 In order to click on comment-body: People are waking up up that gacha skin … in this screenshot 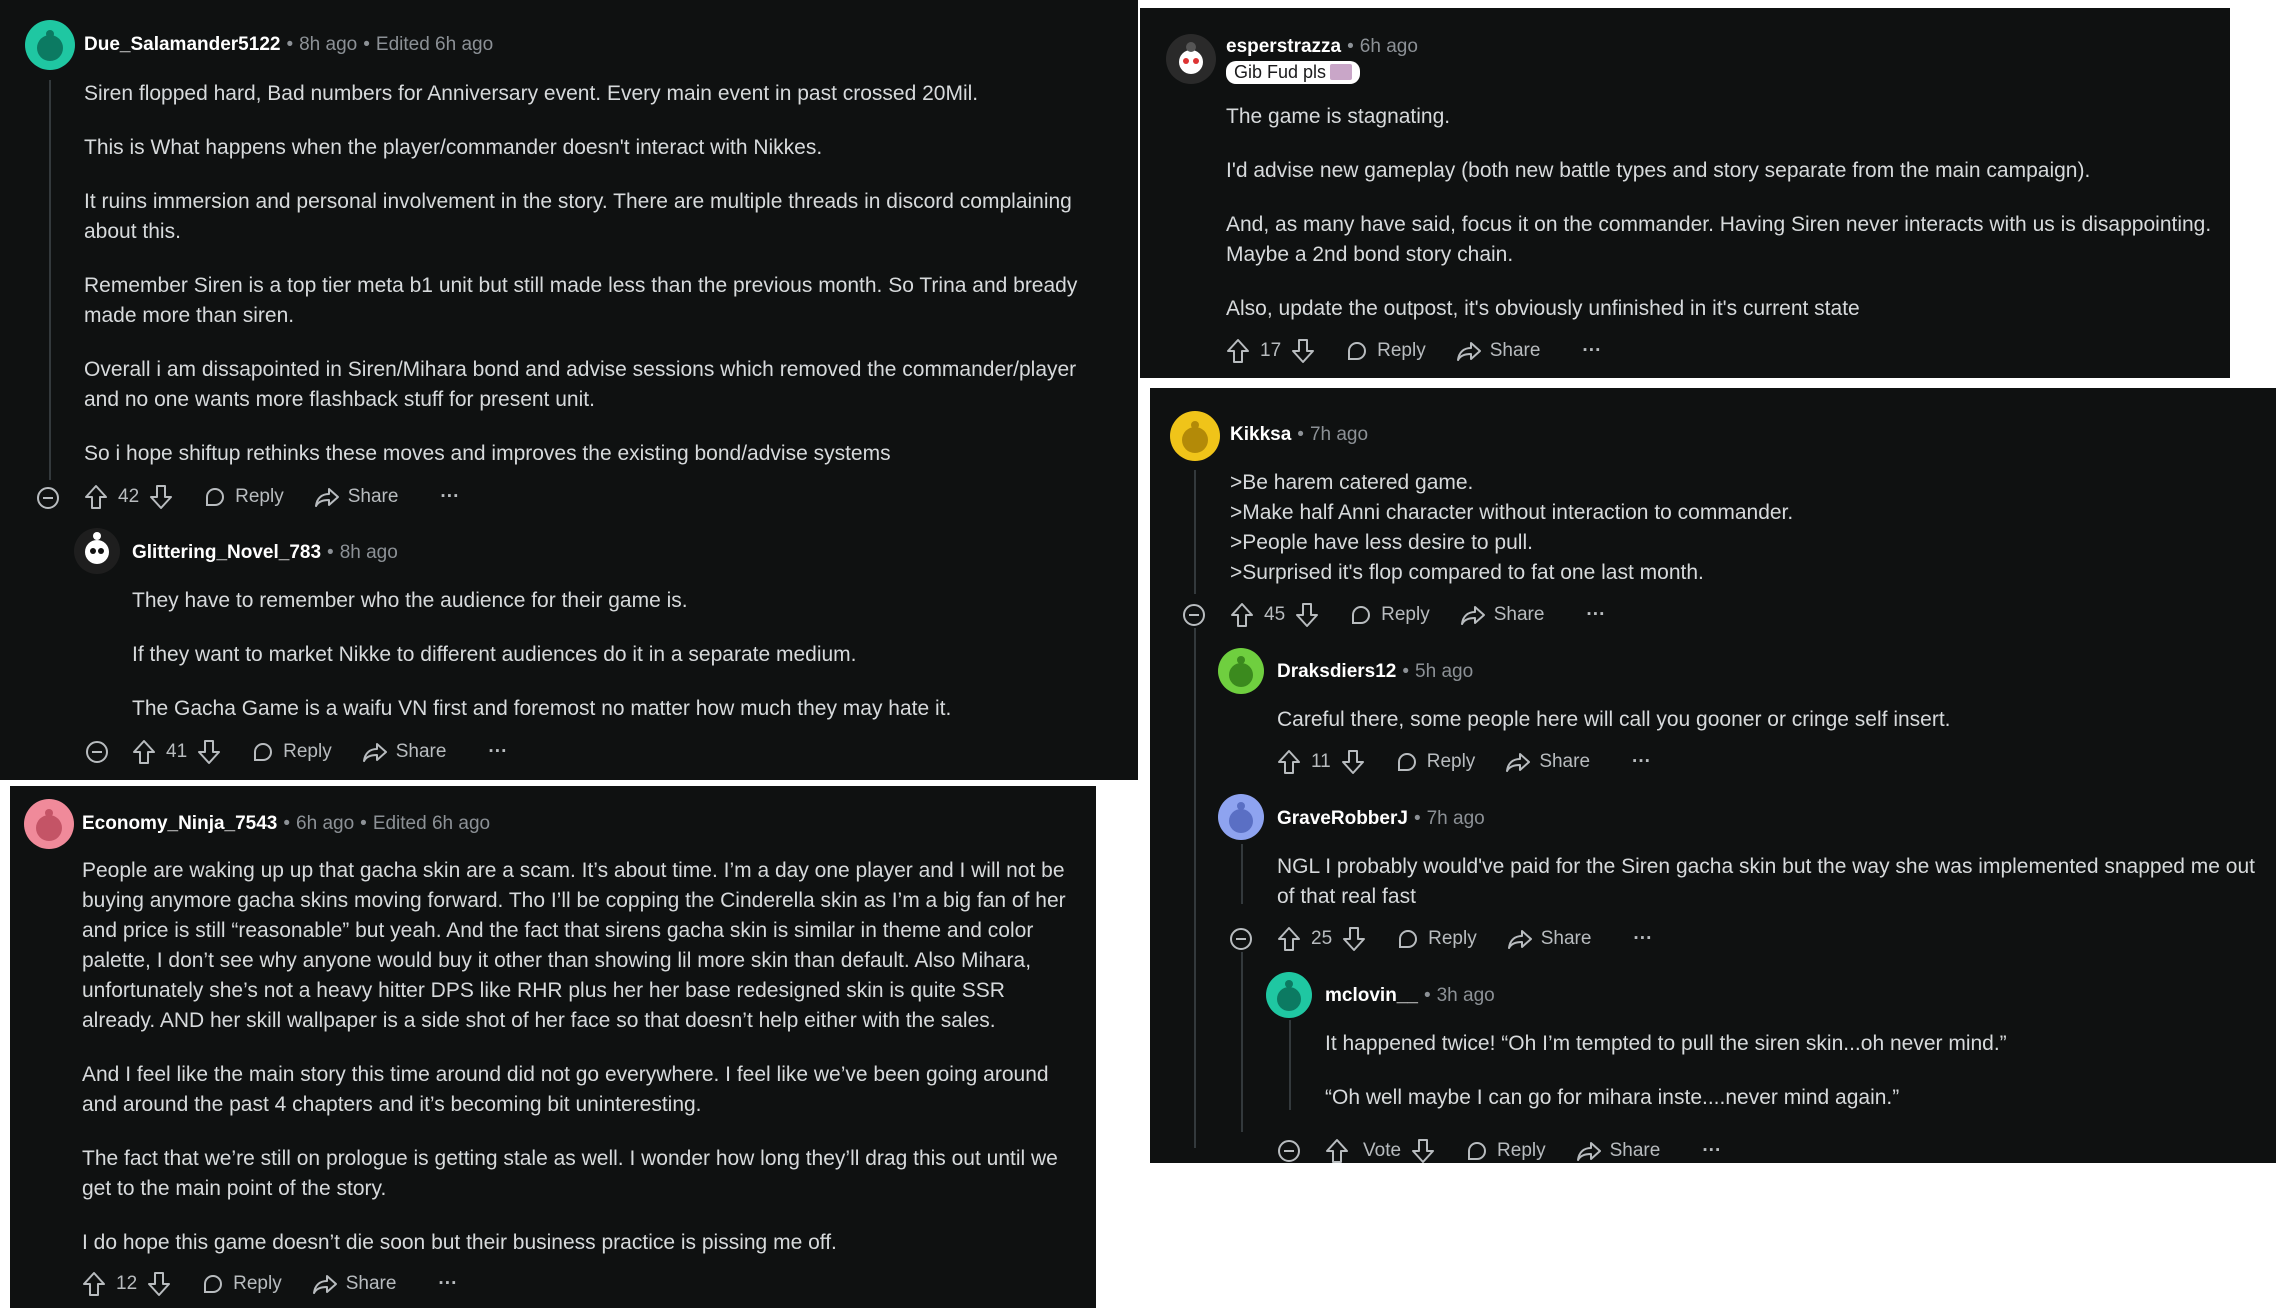, I will do `click(574, 1056)`.